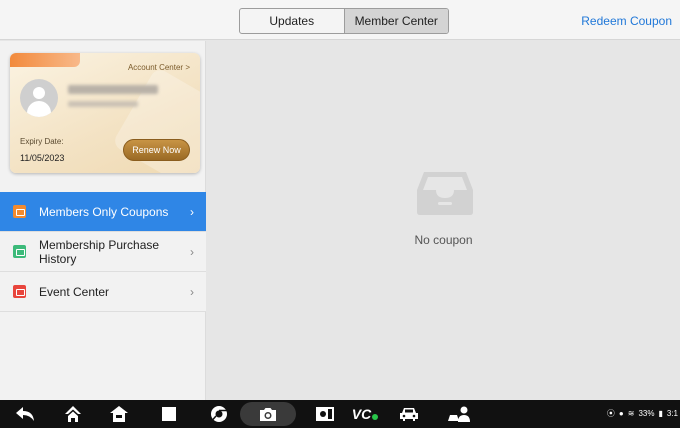 This screenshot has height=428, width=680. What do you see at coordinates (99, 251) in the screenshot?
I see `sidebar-item-label: Membership Purchase History` at bounding box center [99, 251].